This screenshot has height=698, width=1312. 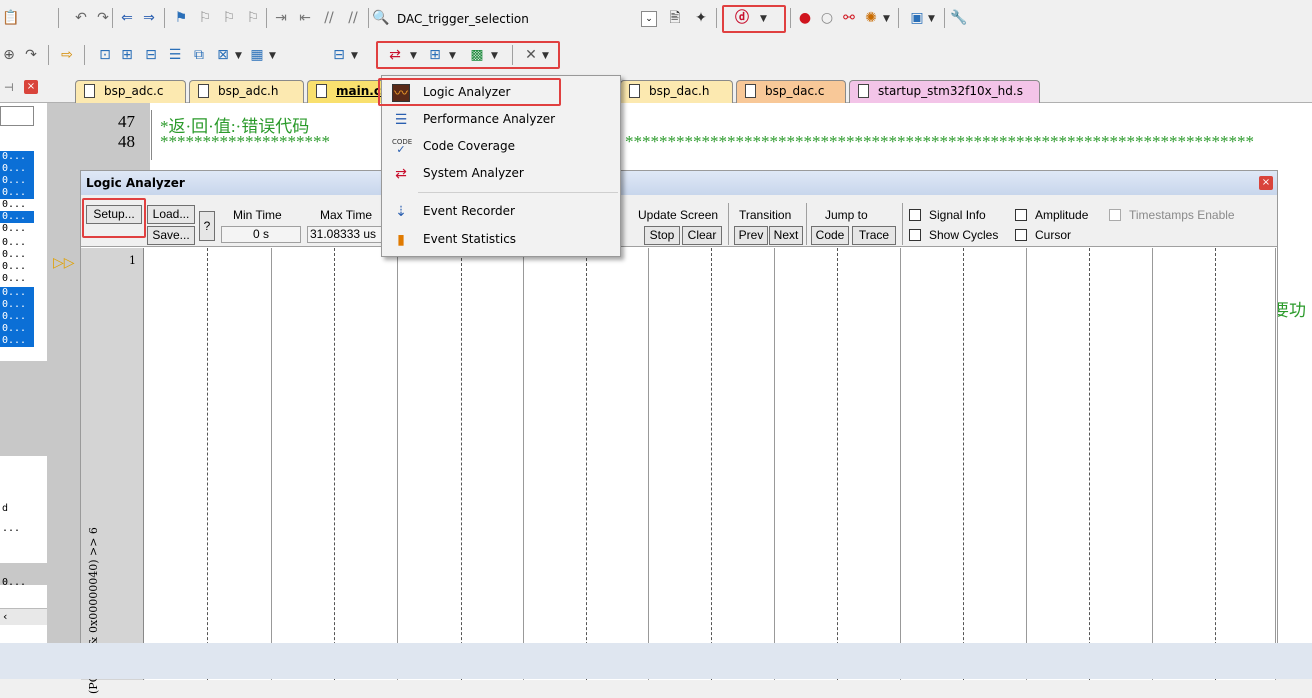 I want to click on system-viewer-icon: ▩, so click(x=477, y=55).